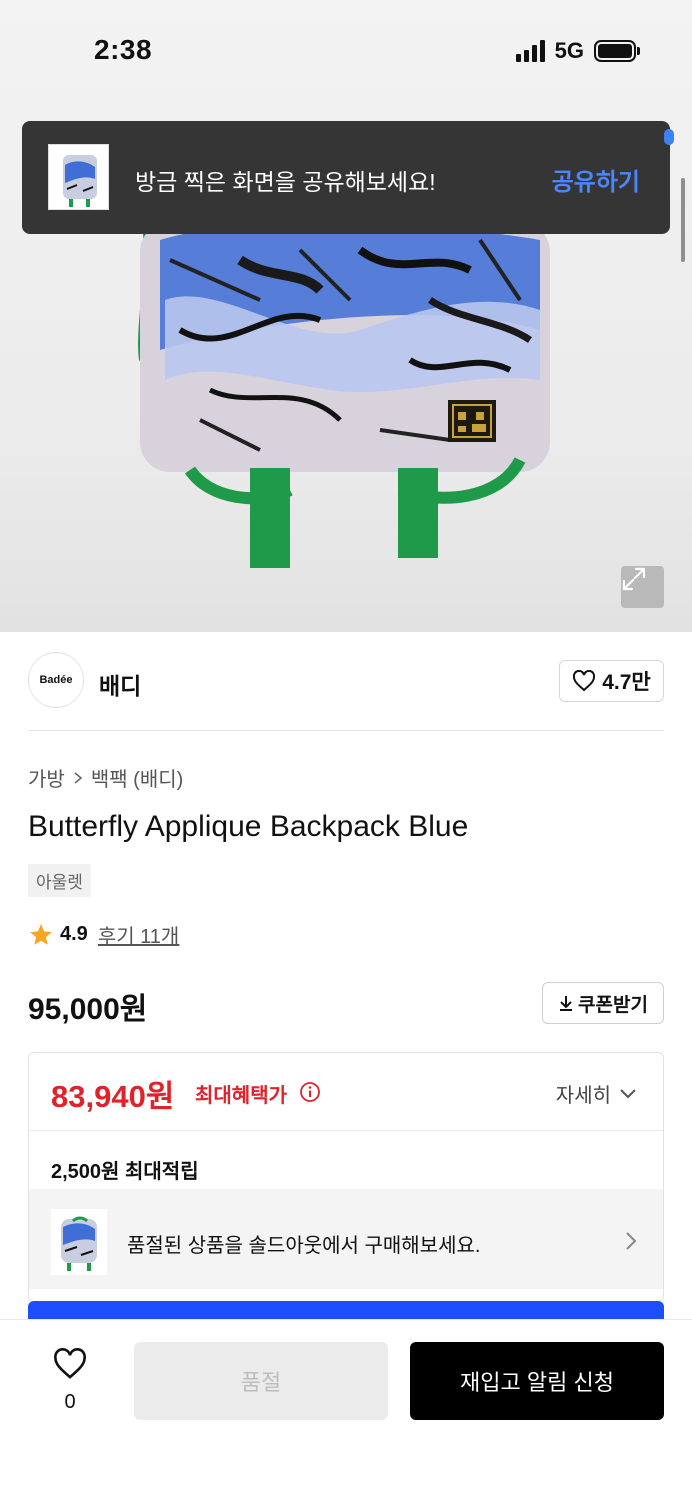 This screenshot has width=692, height=1500. What do you see at coordinates (137, 777) in the screenshot?
I see `breadcrumb-subcategory: 백팩 (배디)` at bounding box center [137, 777].